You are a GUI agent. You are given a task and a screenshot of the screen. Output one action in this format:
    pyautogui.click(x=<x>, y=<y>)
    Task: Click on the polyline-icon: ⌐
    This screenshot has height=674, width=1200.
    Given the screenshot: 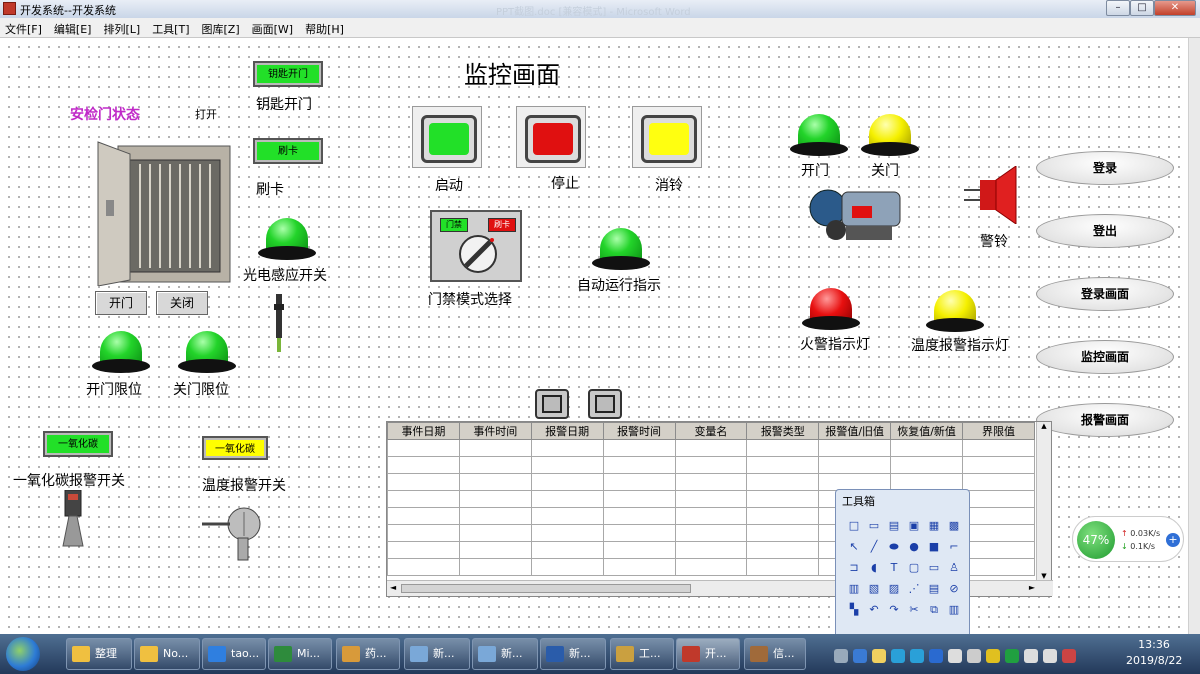 What is the action you would take?
    pyautogui.click(x=954, y=547)
    